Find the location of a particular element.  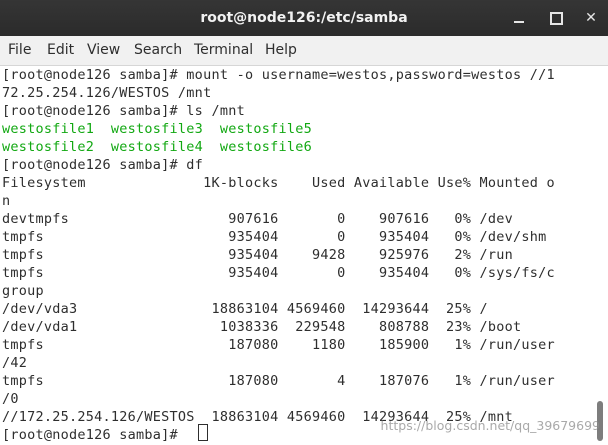

terminal-line: tmpfs 935404 9428 925976 2% /run is located at coordinates (258, 255).